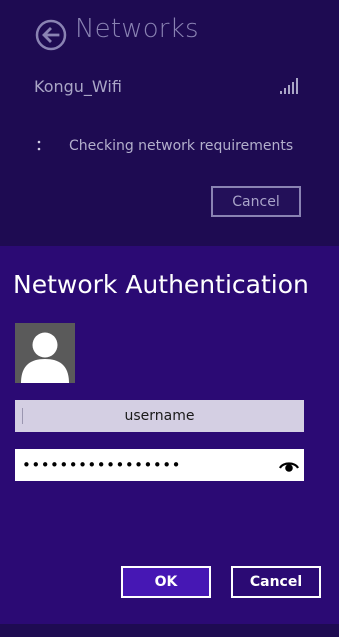 This screenshot has width=339, height=637. Describe the element at coordinates (276, 582) in the screenshot. I see `cancel-button: Cancel` at that location.